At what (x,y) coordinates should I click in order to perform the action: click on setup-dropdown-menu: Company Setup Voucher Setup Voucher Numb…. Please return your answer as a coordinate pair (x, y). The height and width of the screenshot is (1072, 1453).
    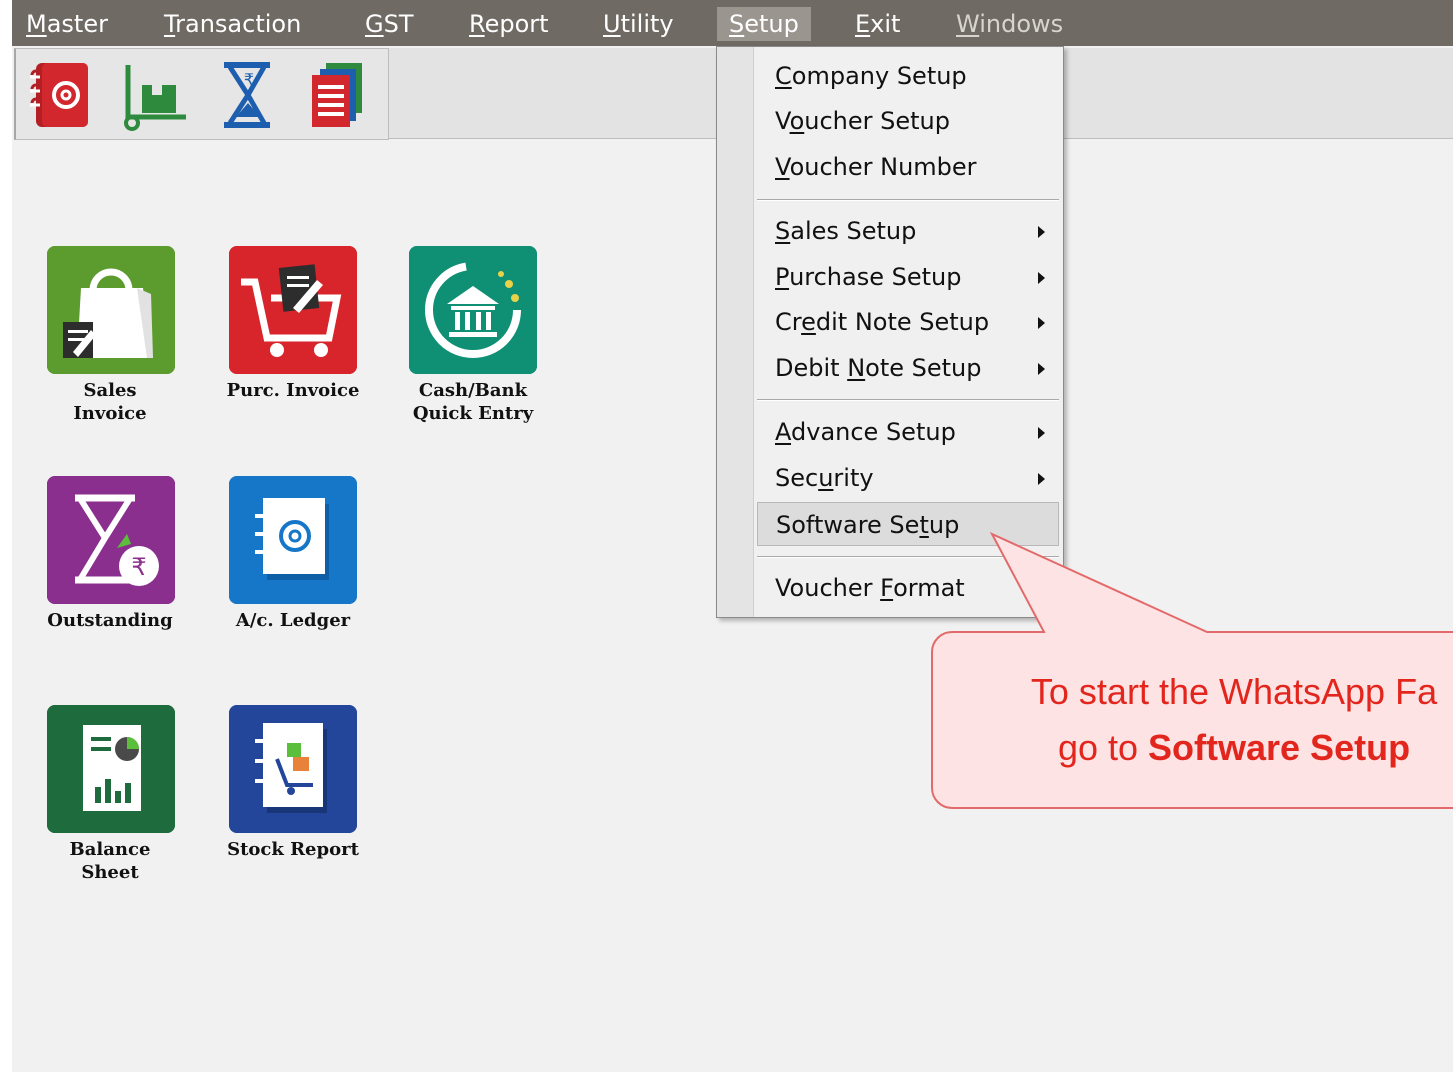
    Looking at the image, I should click on (890, 332).